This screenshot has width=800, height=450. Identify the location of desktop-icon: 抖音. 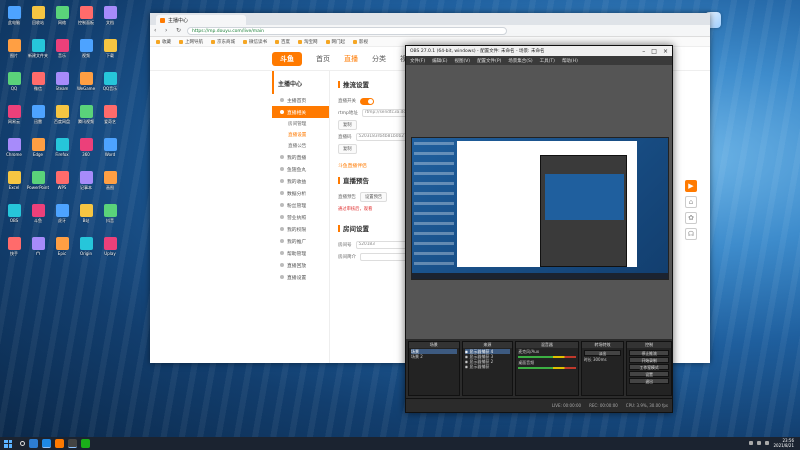
(110, 218).